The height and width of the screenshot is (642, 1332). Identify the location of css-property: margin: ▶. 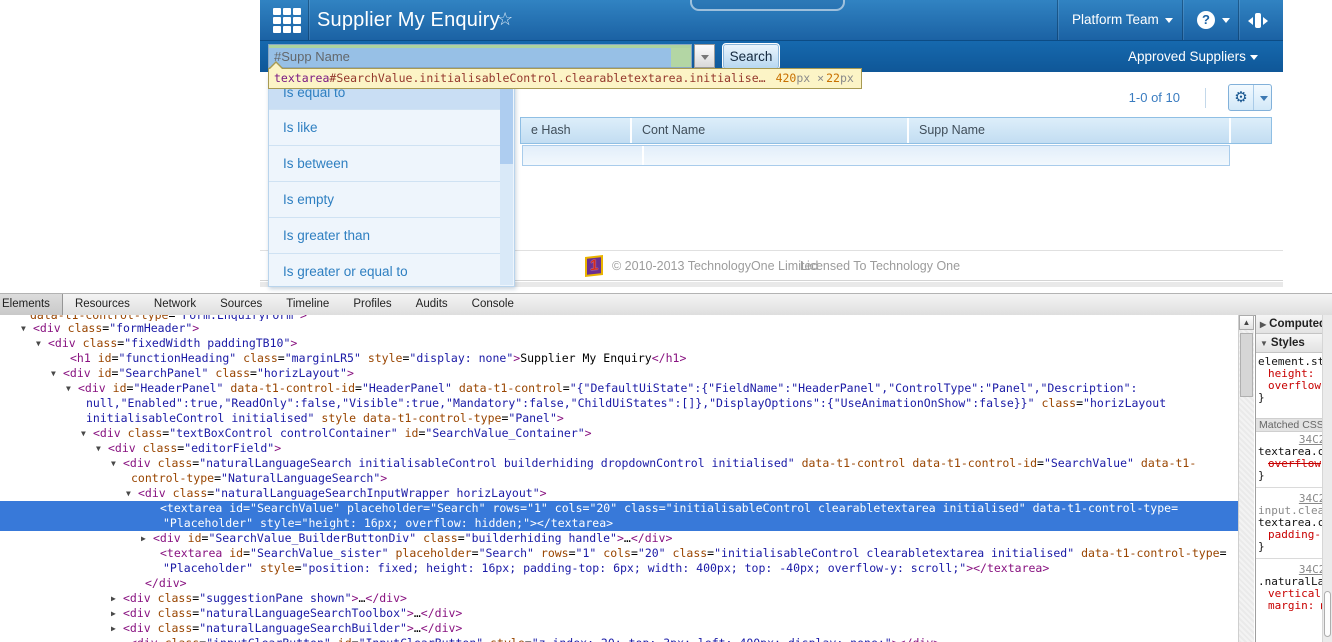
(1294, 606).